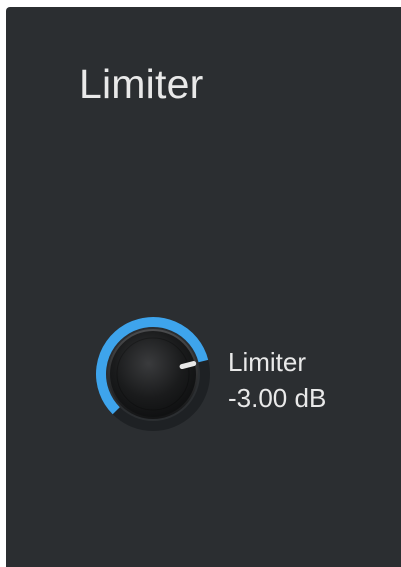  I want to click on knob-indicator, so click(188, 365).